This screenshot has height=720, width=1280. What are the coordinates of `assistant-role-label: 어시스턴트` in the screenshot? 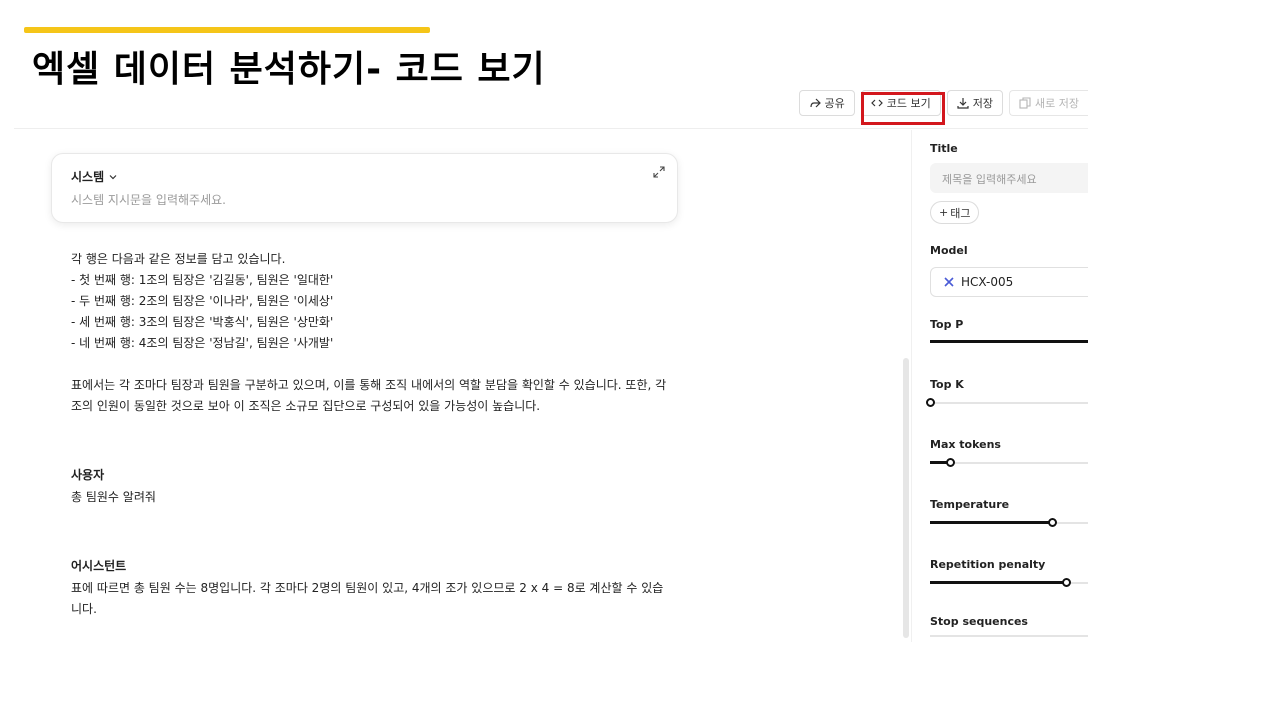 It's located at (99, 566).